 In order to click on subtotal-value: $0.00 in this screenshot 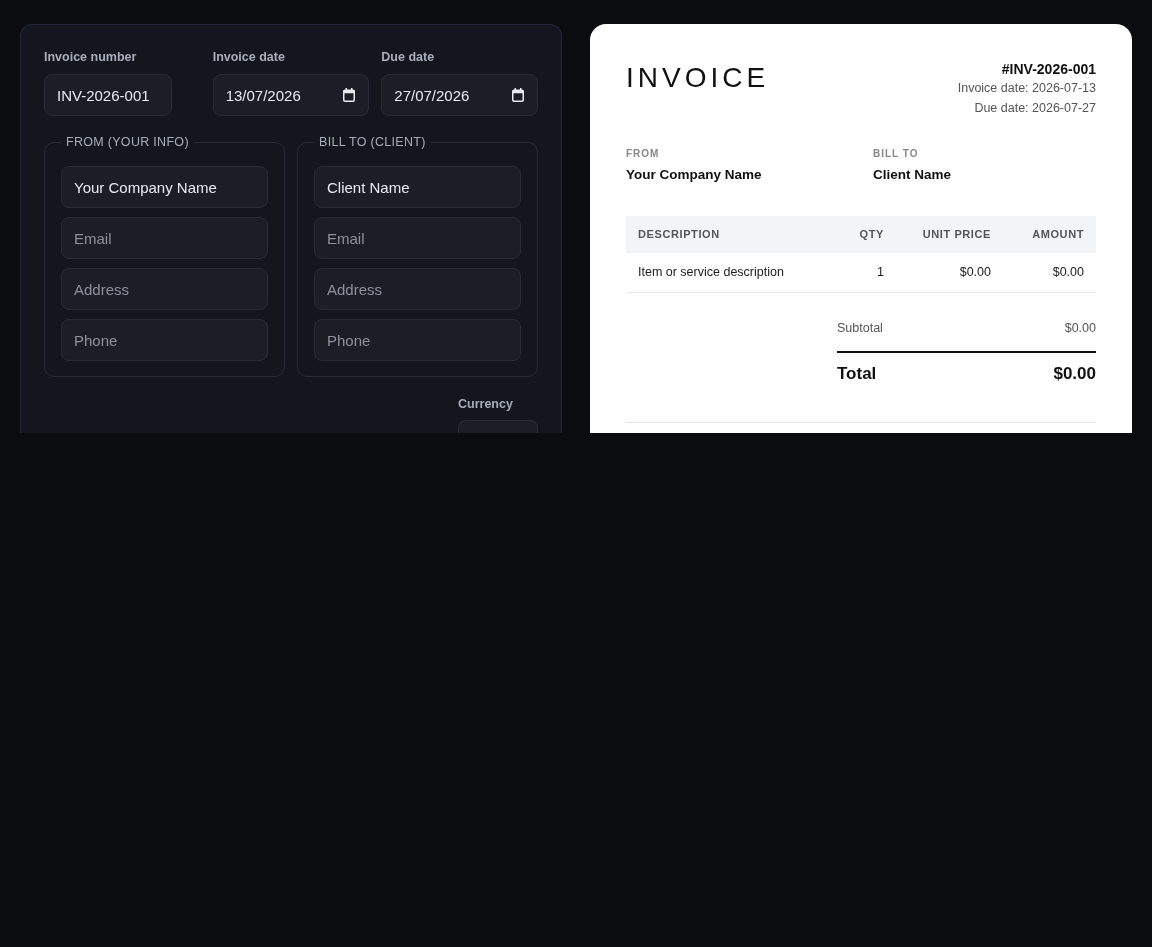, I will do `click(1080, 328)`.